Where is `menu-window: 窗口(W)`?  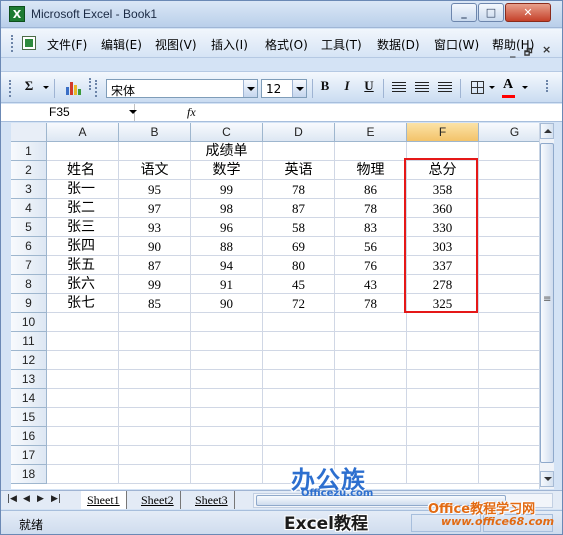
menu-window: 窗口(W) is located at coordinates (456, 44).